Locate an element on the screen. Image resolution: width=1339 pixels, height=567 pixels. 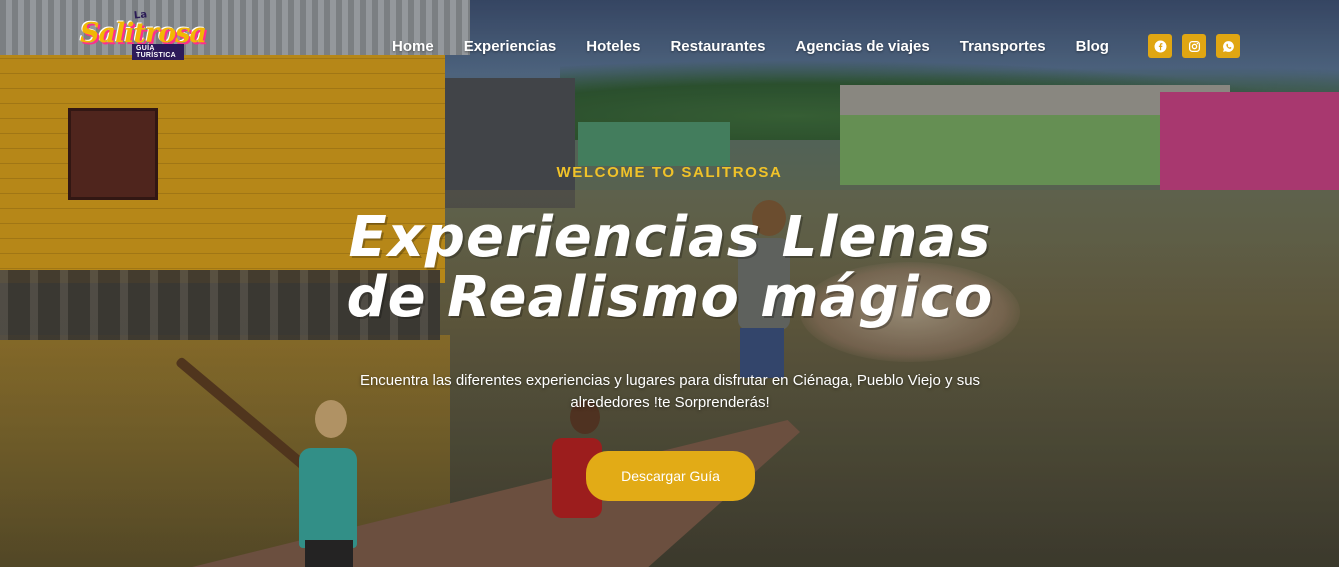
nav-item-home: Home is located at coordinates (413, 46).